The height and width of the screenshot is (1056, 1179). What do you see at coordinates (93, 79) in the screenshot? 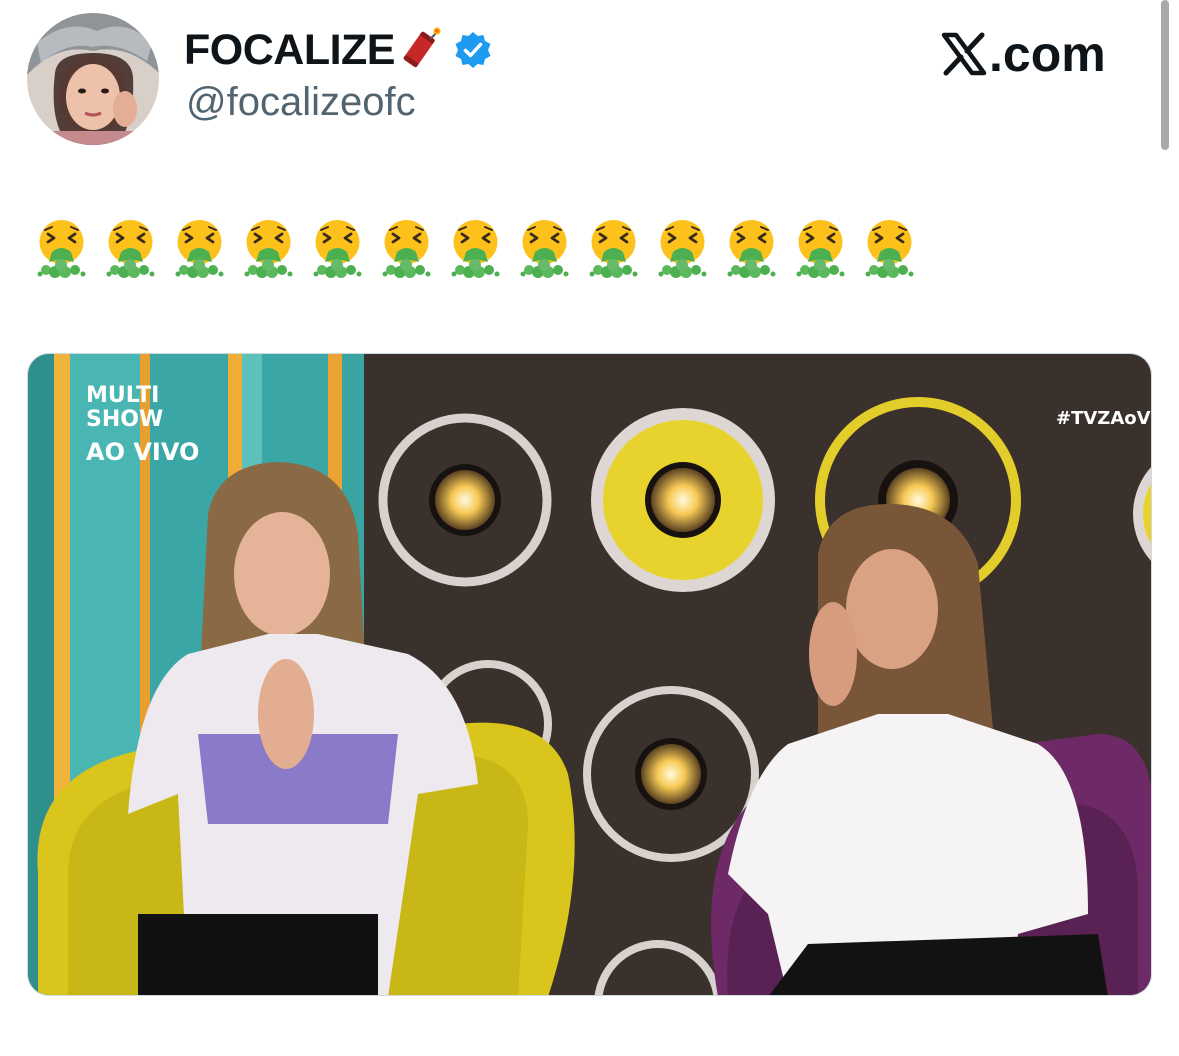
I see `avatar` at bounding box center [93, 79].